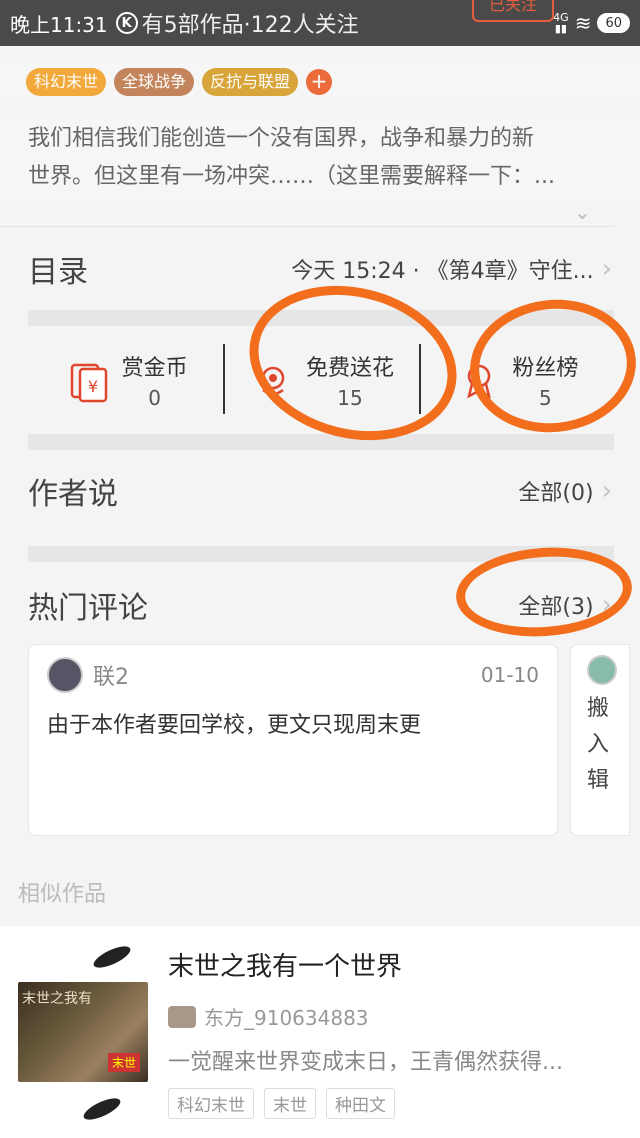  What do you see at coordinates (613, 23) in the screenshot?
I see `battery-icon: 60` at bounding box center [613, 23].